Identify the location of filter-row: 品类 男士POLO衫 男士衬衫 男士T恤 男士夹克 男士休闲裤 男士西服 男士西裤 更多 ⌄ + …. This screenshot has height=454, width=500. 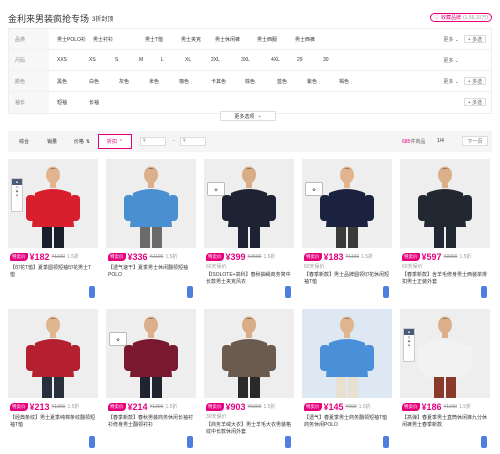
(250, 39).